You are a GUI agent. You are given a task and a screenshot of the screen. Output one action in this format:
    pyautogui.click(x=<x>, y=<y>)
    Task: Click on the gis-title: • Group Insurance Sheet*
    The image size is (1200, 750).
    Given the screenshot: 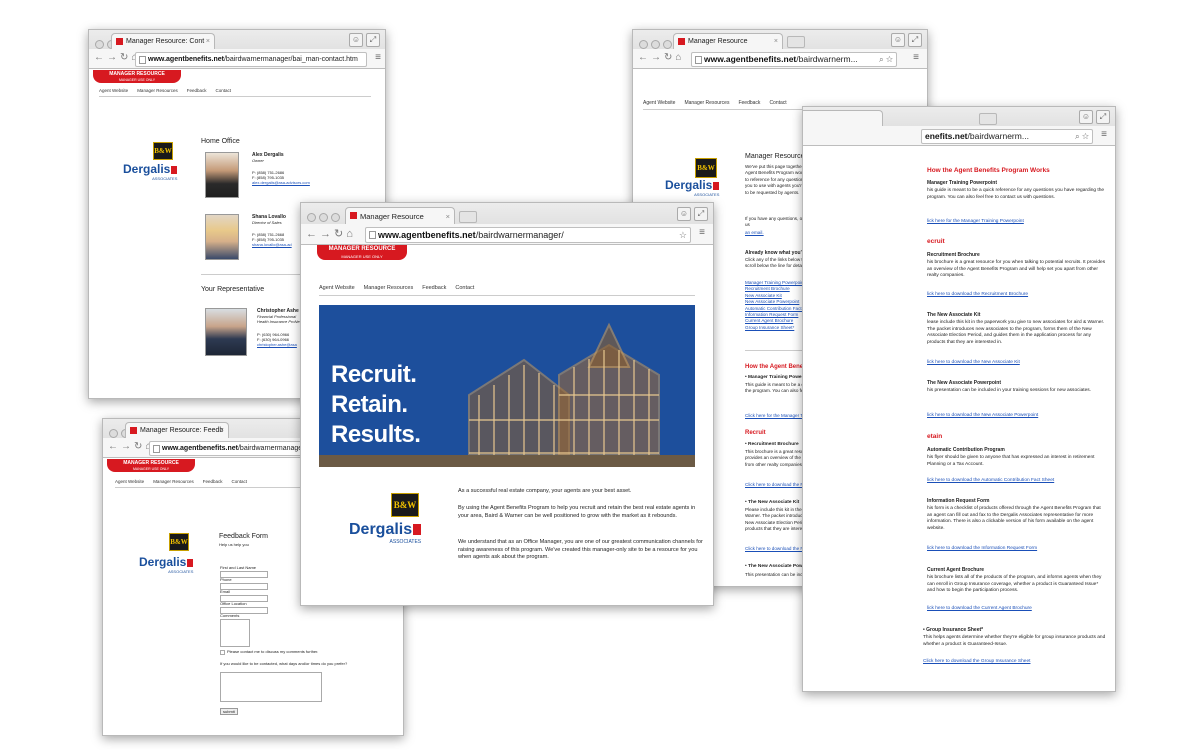 What is the action you would take?
    pyautogui.click(x=953, y=630)
    